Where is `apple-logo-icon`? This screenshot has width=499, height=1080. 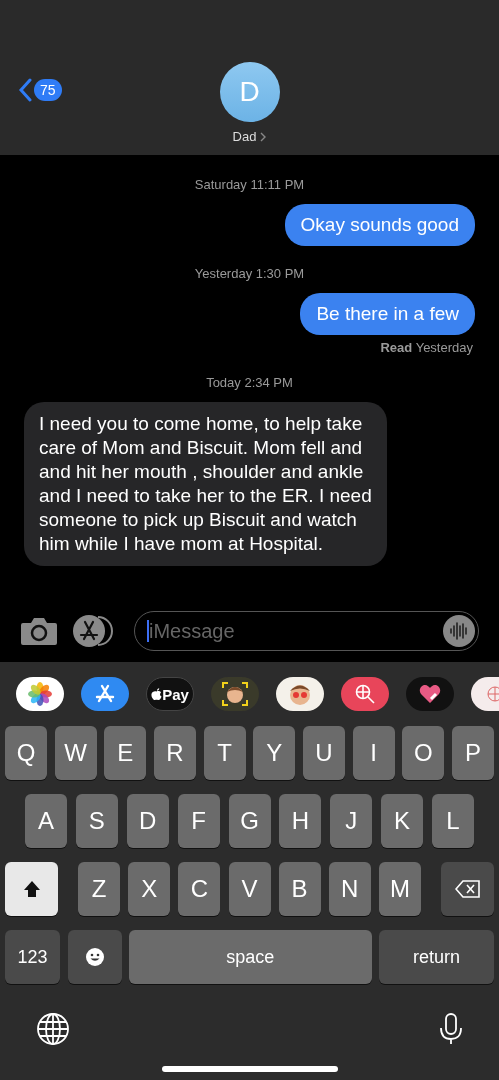 apple-logo-icon is located at coordinates (157, 694).